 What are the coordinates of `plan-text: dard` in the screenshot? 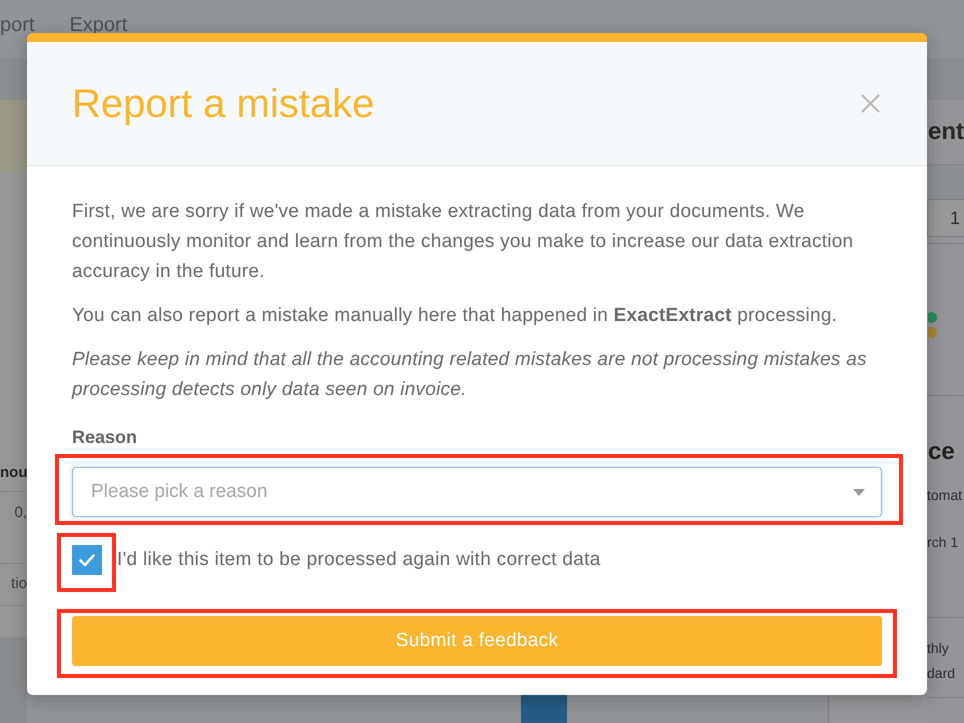 It's located at (941, 673).